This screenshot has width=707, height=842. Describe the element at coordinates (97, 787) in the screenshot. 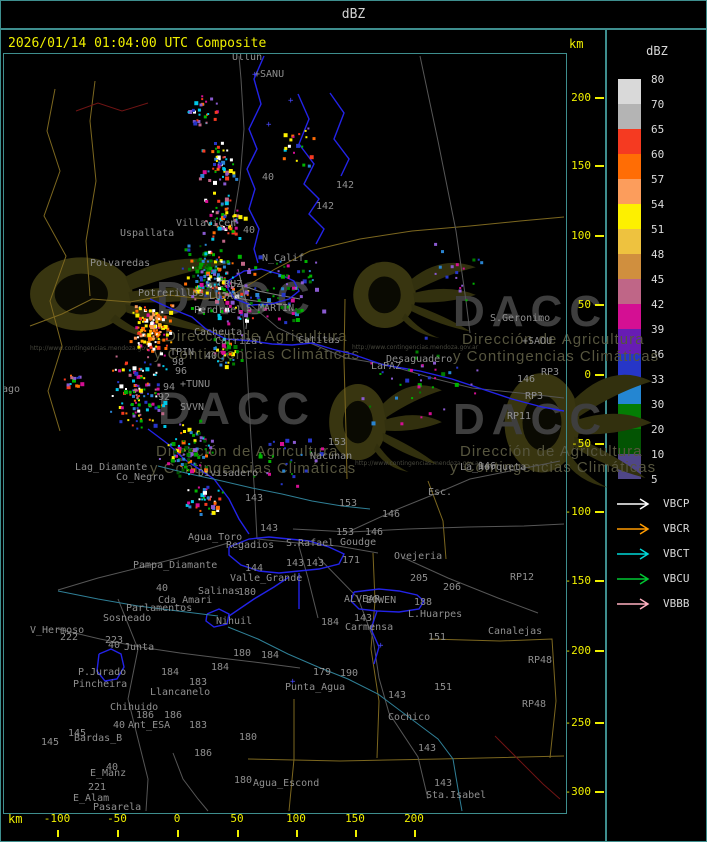

I see `map-label: 221` at that location.